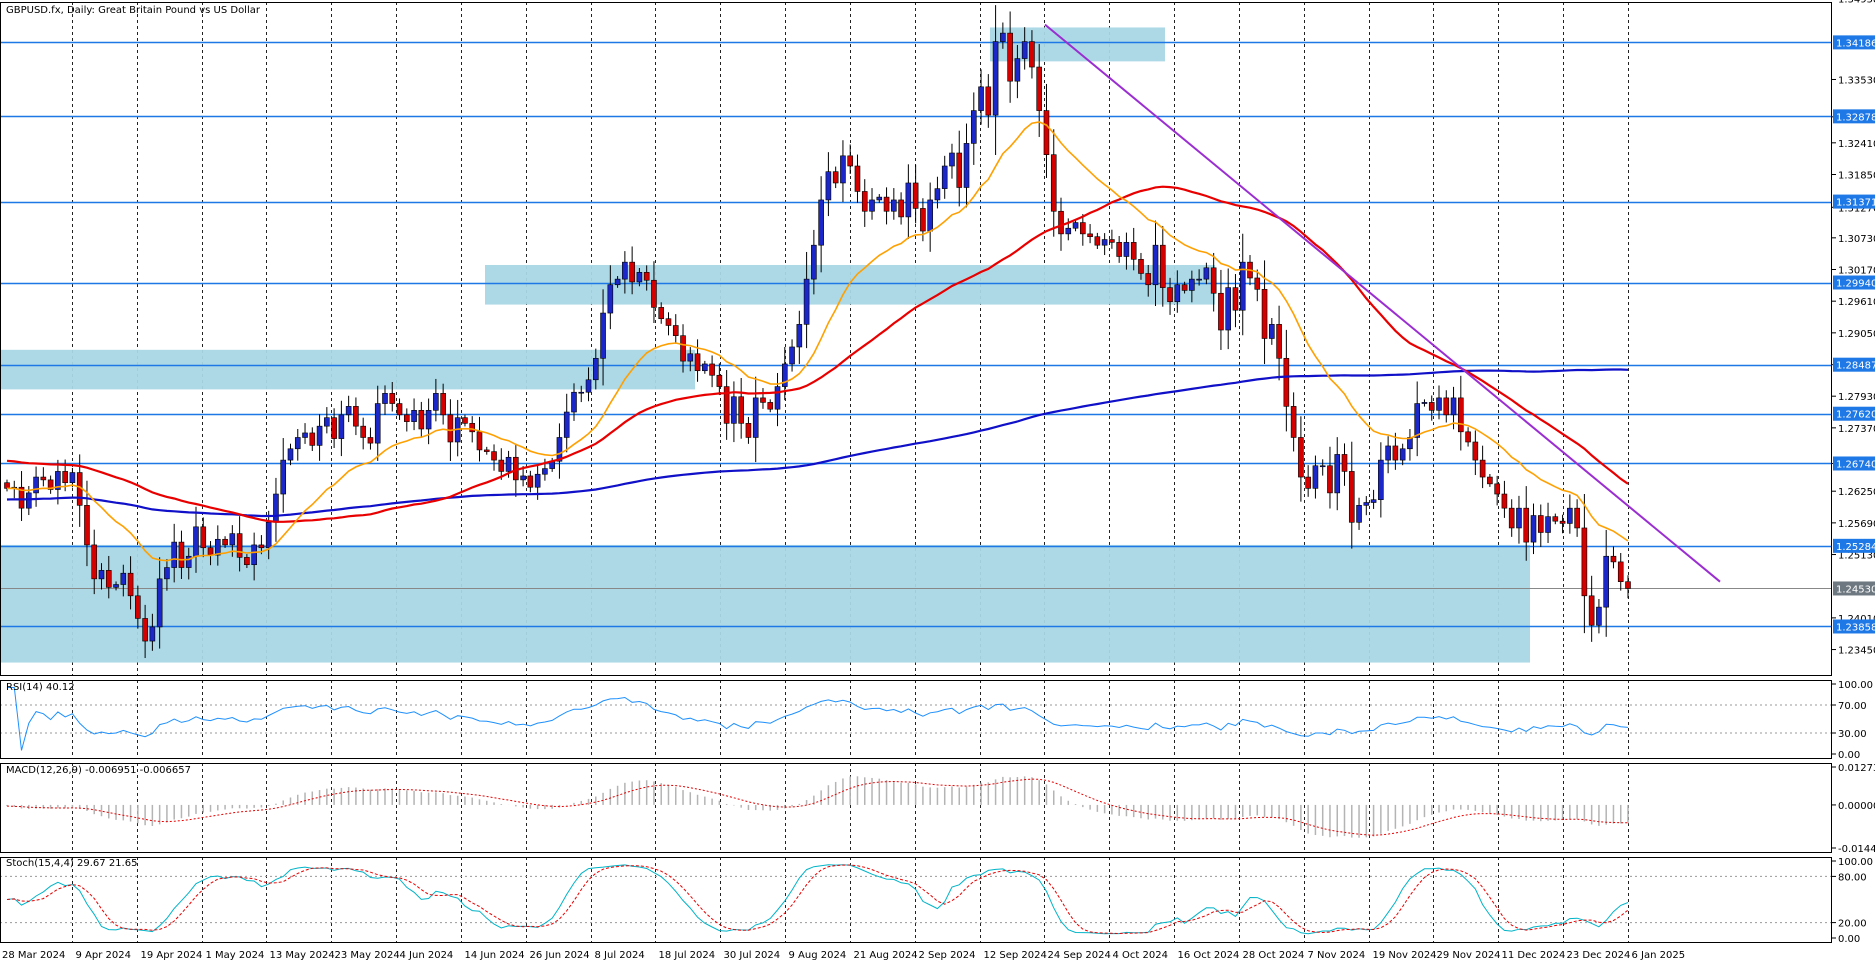  What do you see at coordinates (1599, 955) in the screenshot?
I see `date-label: 23 Dec 2024` at bounding box center [1599, 955].